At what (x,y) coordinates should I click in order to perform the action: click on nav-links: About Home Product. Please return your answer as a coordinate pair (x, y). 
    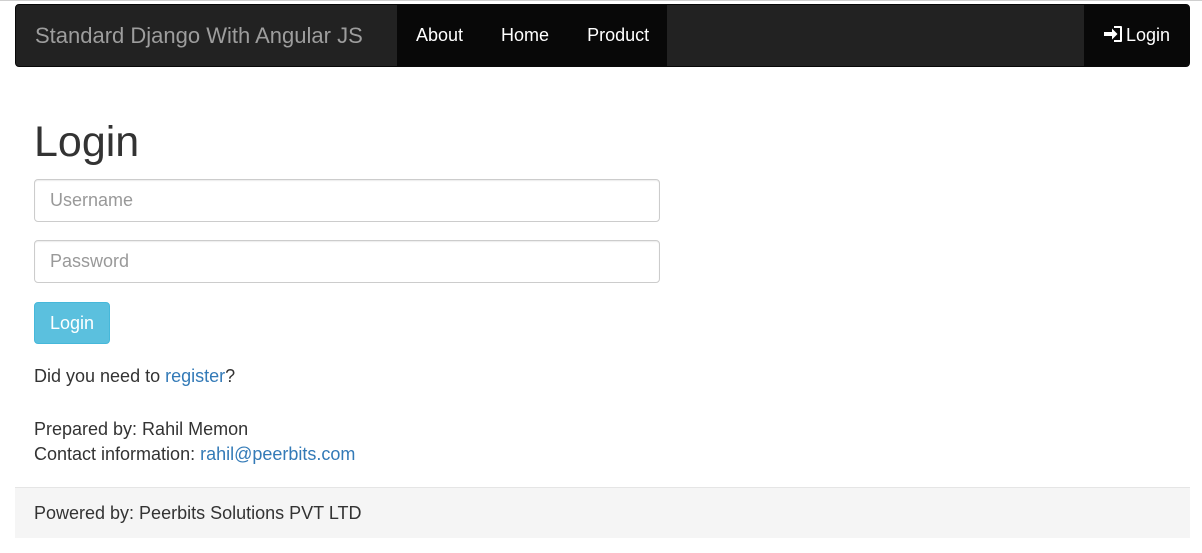
    Looking at the image, I should click on (532, 35).